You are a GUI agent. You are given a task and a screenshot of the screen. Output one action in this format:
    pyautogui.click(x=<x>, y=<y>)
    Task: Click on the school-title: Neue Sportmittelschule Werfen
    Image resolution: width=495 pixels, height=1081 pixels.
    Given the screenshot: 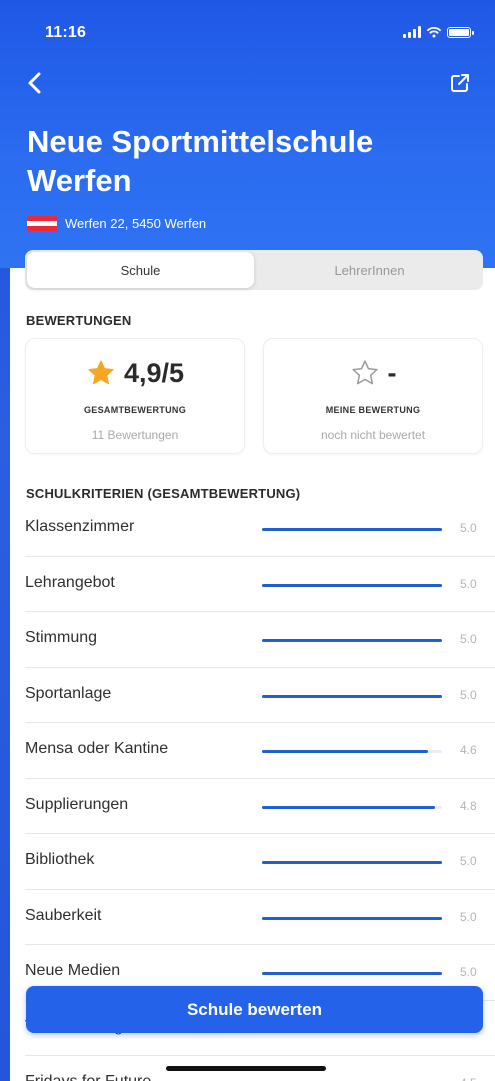 What is the action you would take?
    pyautogui.click(x=200, y=161)
    